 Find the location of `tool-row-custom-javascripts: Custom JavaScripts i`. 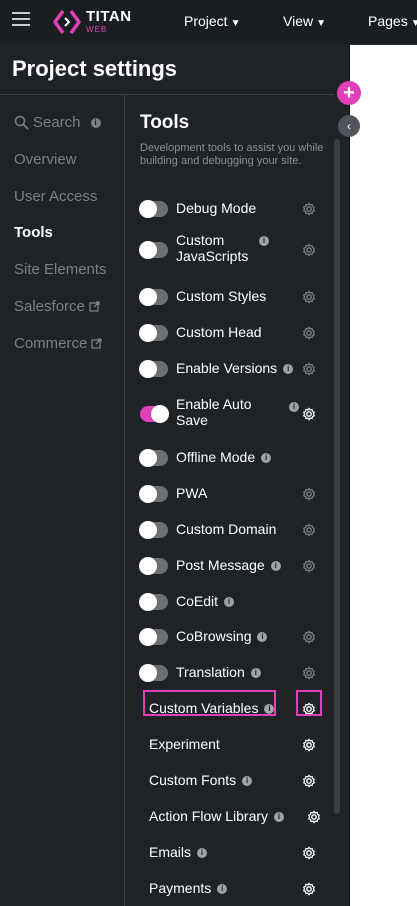

tool-row-custom-javascripts: Custom JavaScripts i is located at coordinates (227, 250).